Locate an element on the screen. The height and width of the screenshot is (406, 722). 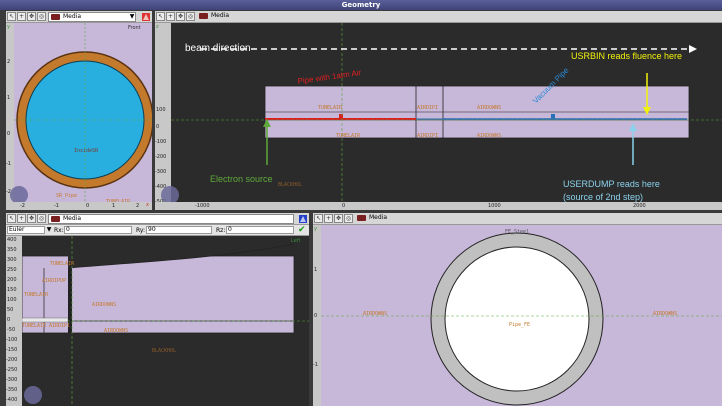
front-ruler-x: -2 -1 0 1 2 x is located at coordinates (79, 206).